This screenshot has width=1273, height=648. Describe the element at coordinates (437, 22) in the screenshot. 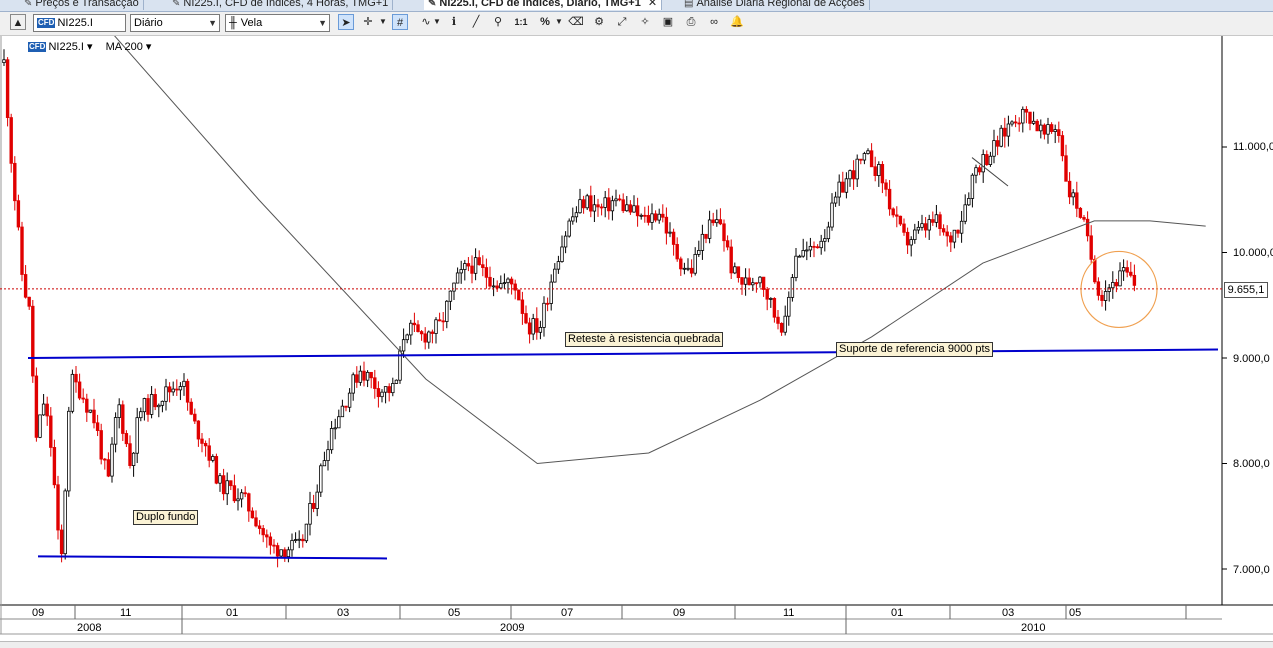

I see `indicator-dropdown-icon: ▼` at that location.